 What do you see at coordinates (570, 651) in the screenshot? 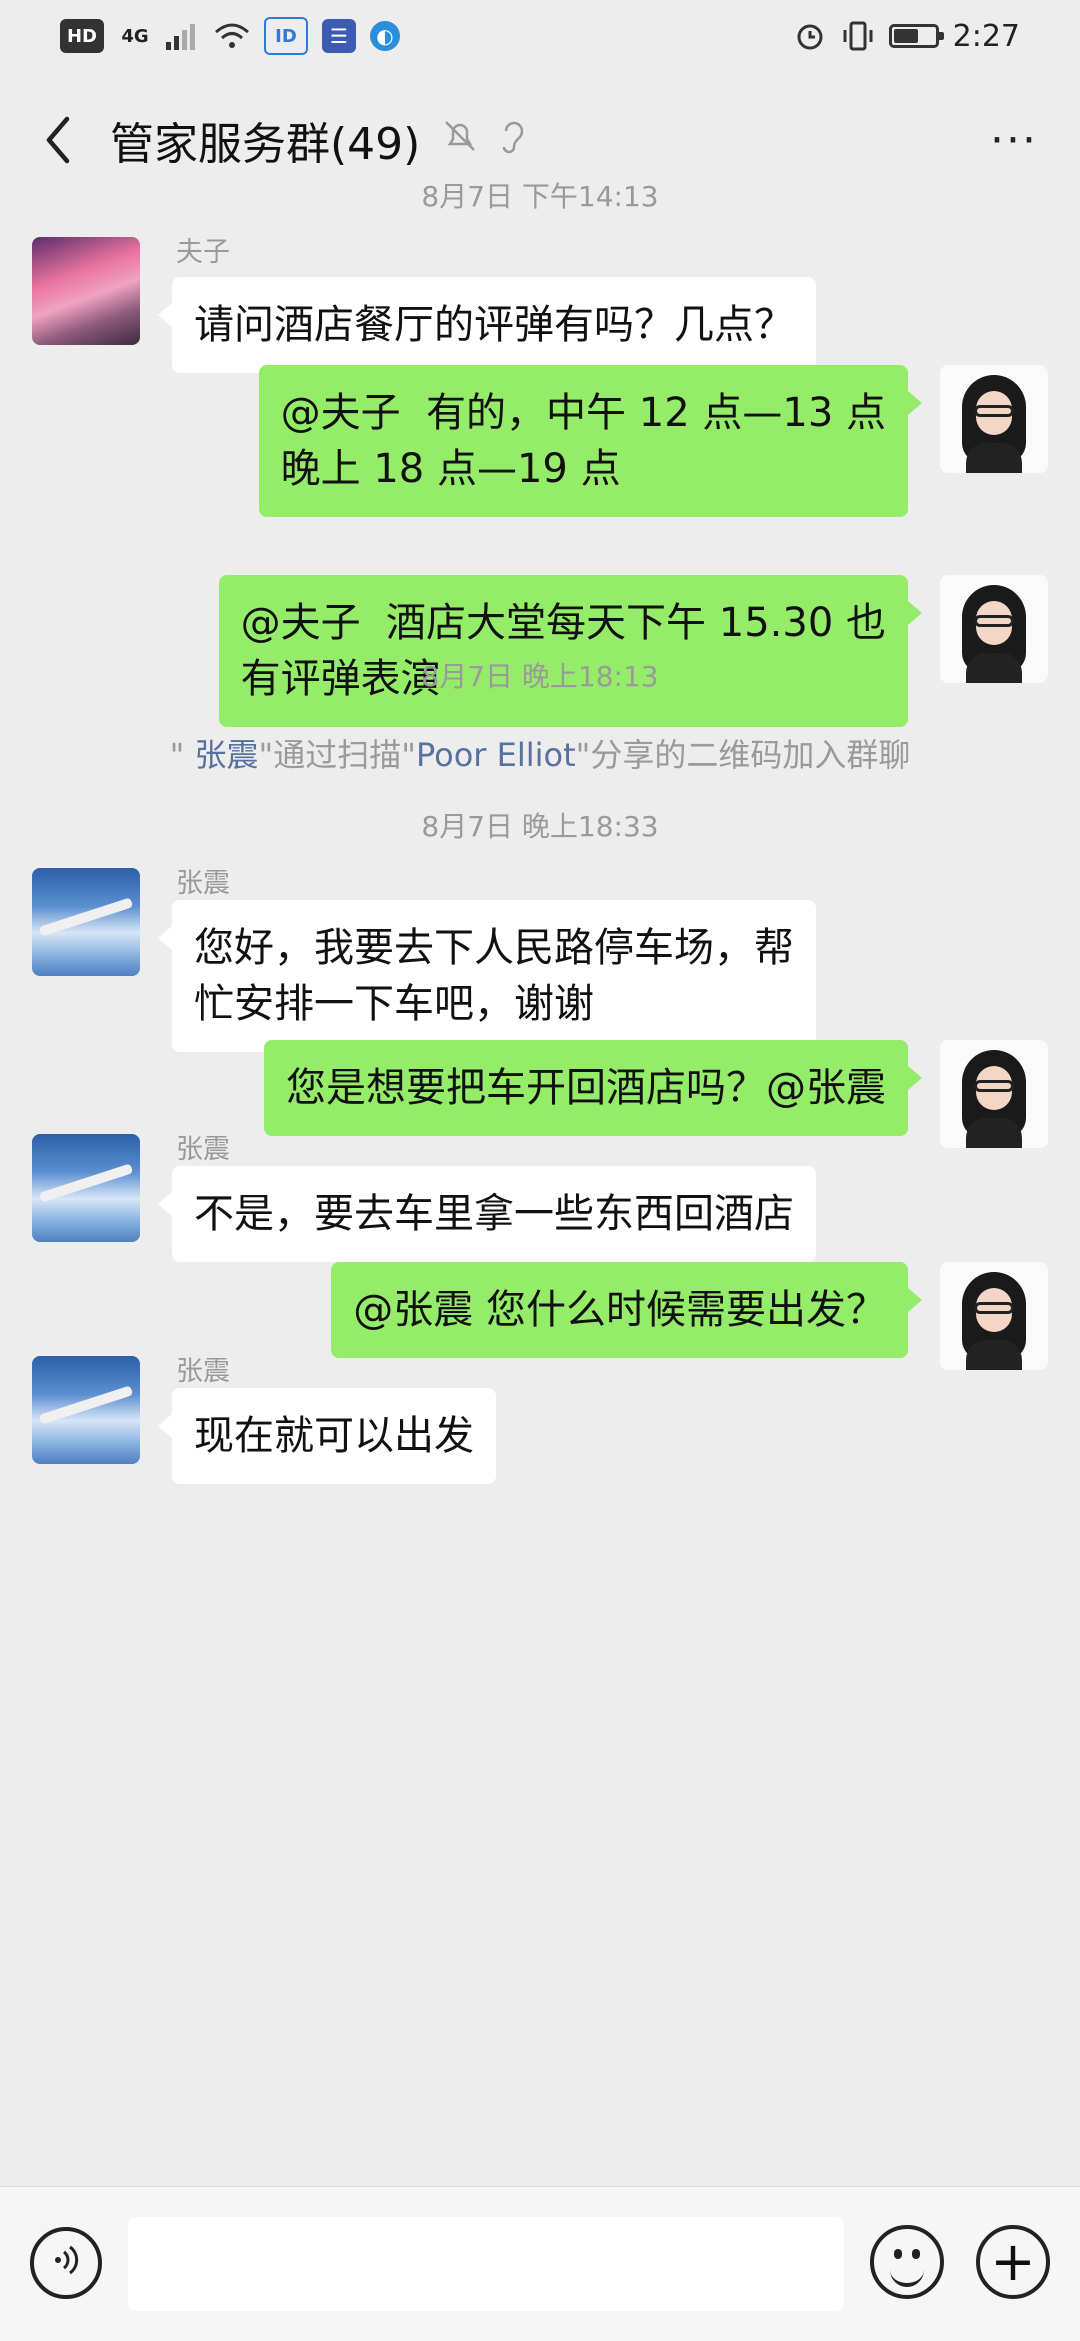
I see `outgoing-message-bubble: @夫子 酒店大堂每天下午 15.30 也 有评弹表演` at bounding box center [570, 651].